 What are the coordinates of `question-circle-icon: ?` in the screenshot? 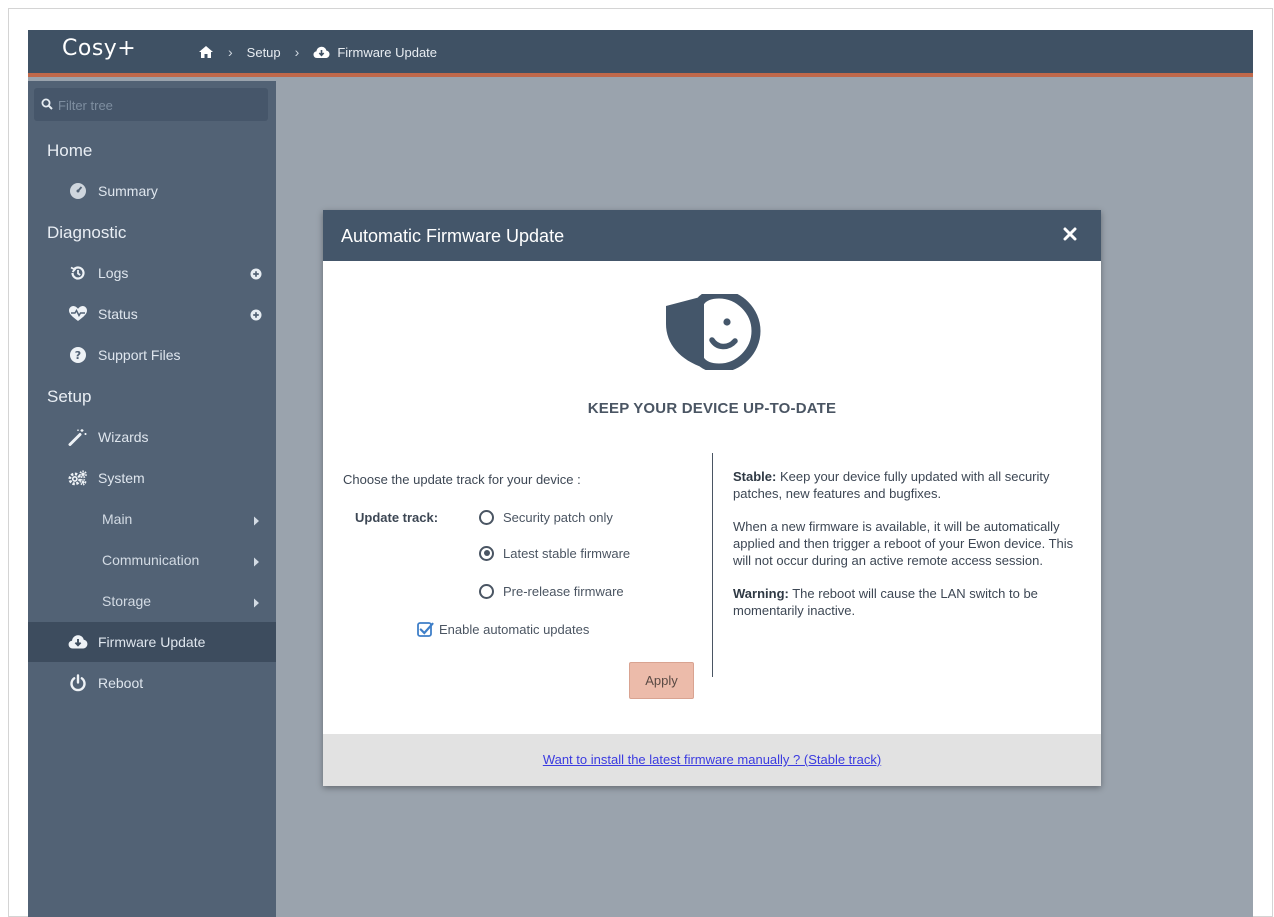 It's located at (78, 355).